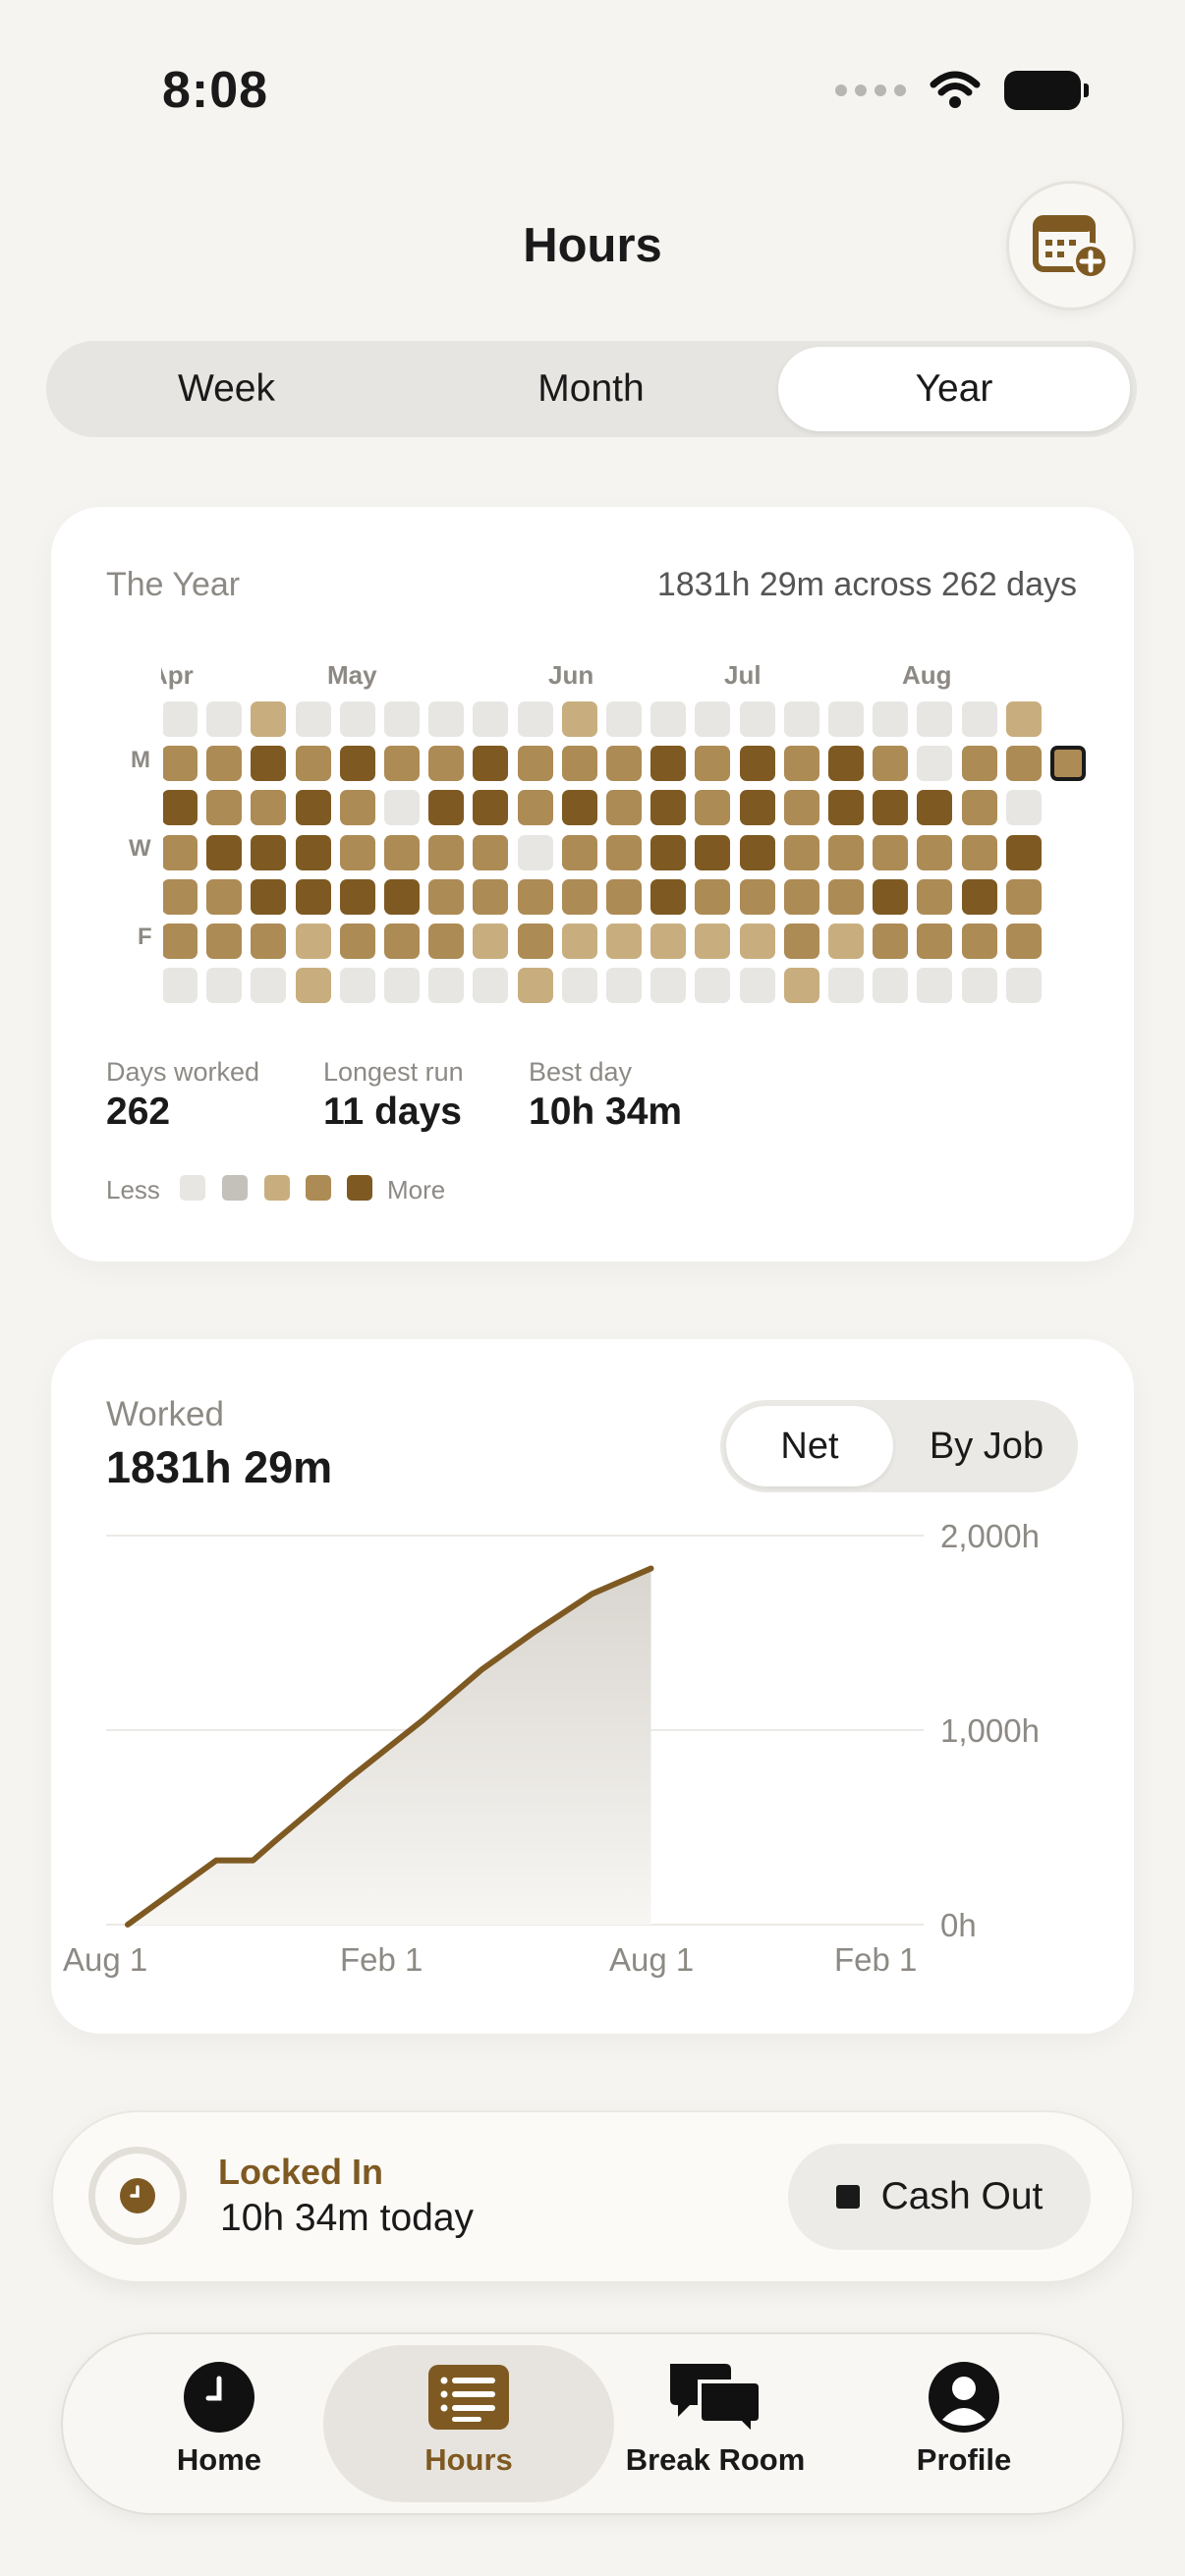  I want to click on locked-in-title: Locked In, so click(301, 2172).